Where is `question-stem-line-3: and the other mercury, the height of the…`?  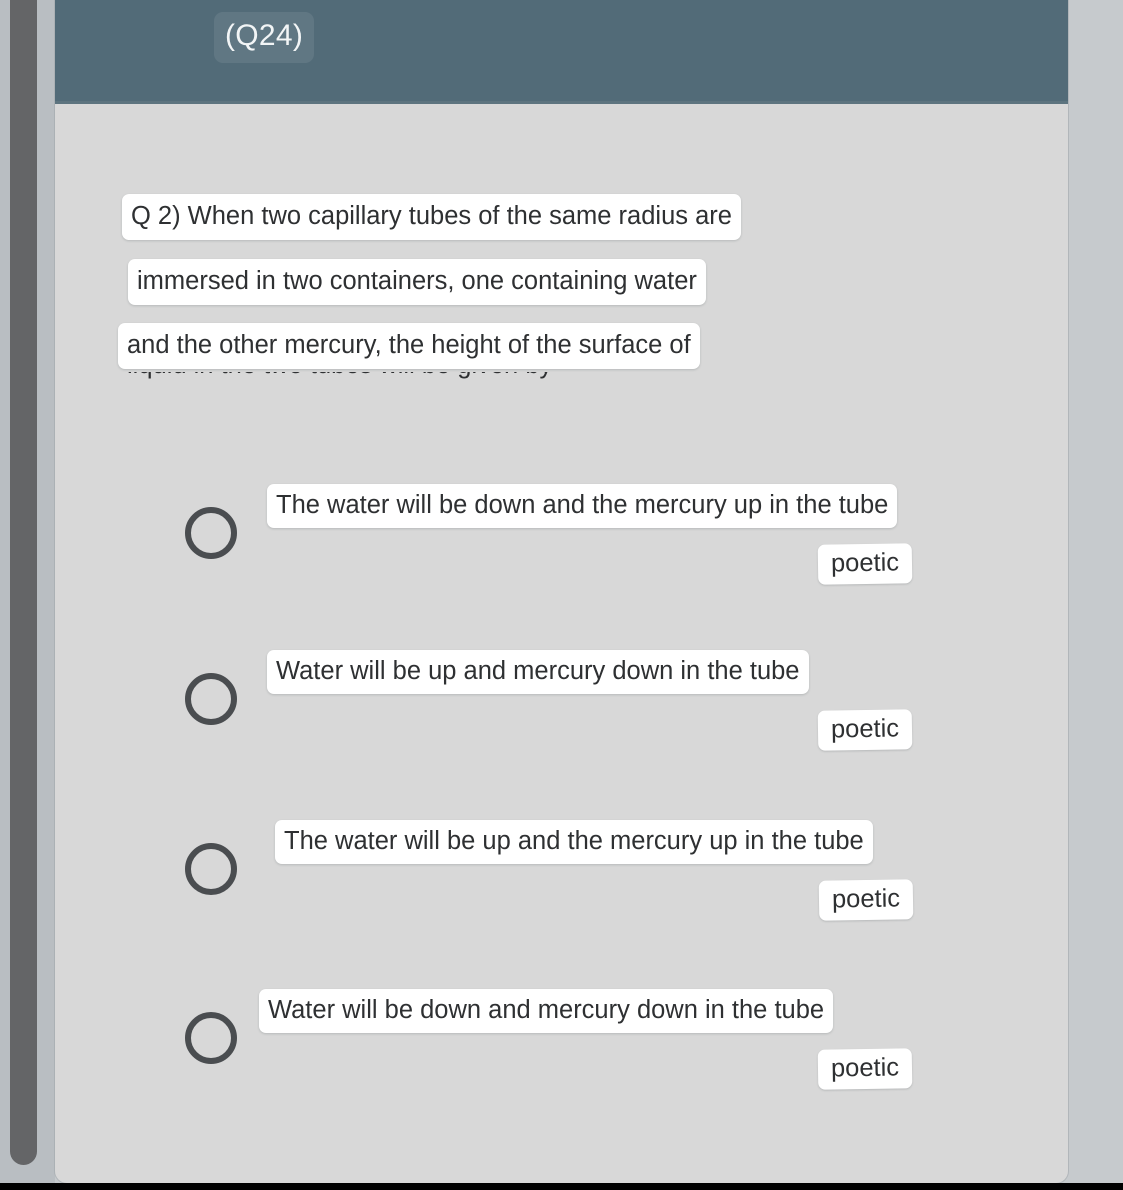
question-stem-line-3: and the other mercury, the height of the… is located at coordinates (409, 346).